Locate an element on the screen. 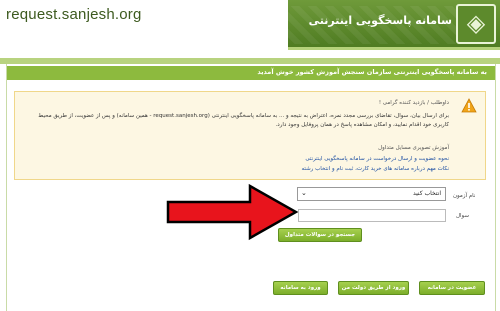  exam-select-value: انتخاب کنید is located at coordinates (426, 193).